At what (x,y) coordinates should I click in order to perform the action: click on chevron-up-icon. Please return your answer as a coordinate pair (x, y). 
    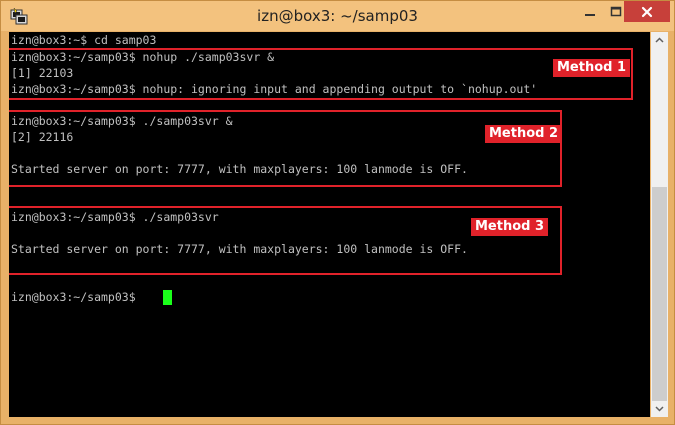
    Looking at the image, I should click on (659, 40).